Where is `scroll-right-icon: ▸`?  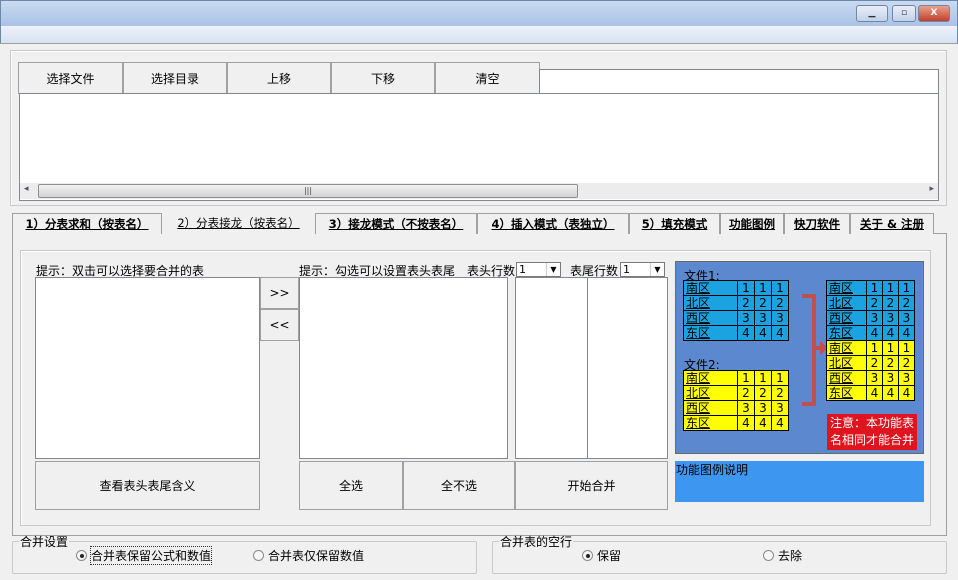
scroll-right-icon: ▸ is located at coordinates (931, 189).